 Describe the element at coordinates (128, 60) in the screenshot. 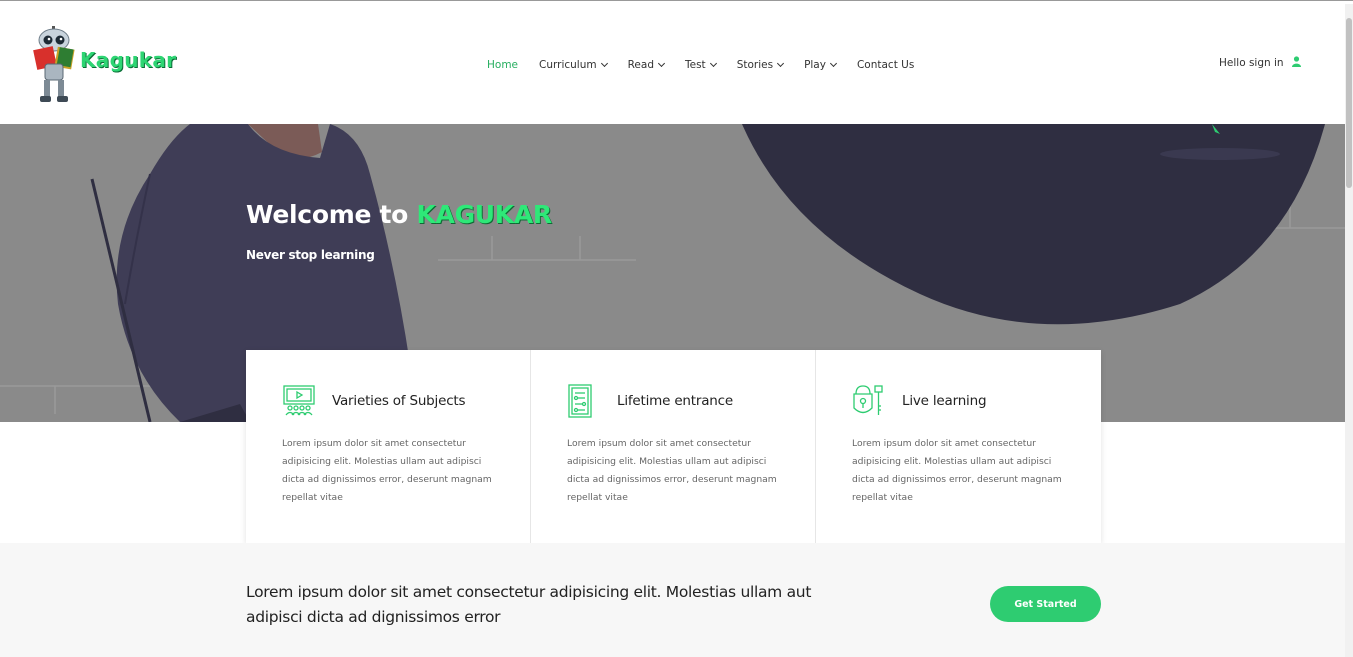

I see `brand-name: Kagukar` at that location.